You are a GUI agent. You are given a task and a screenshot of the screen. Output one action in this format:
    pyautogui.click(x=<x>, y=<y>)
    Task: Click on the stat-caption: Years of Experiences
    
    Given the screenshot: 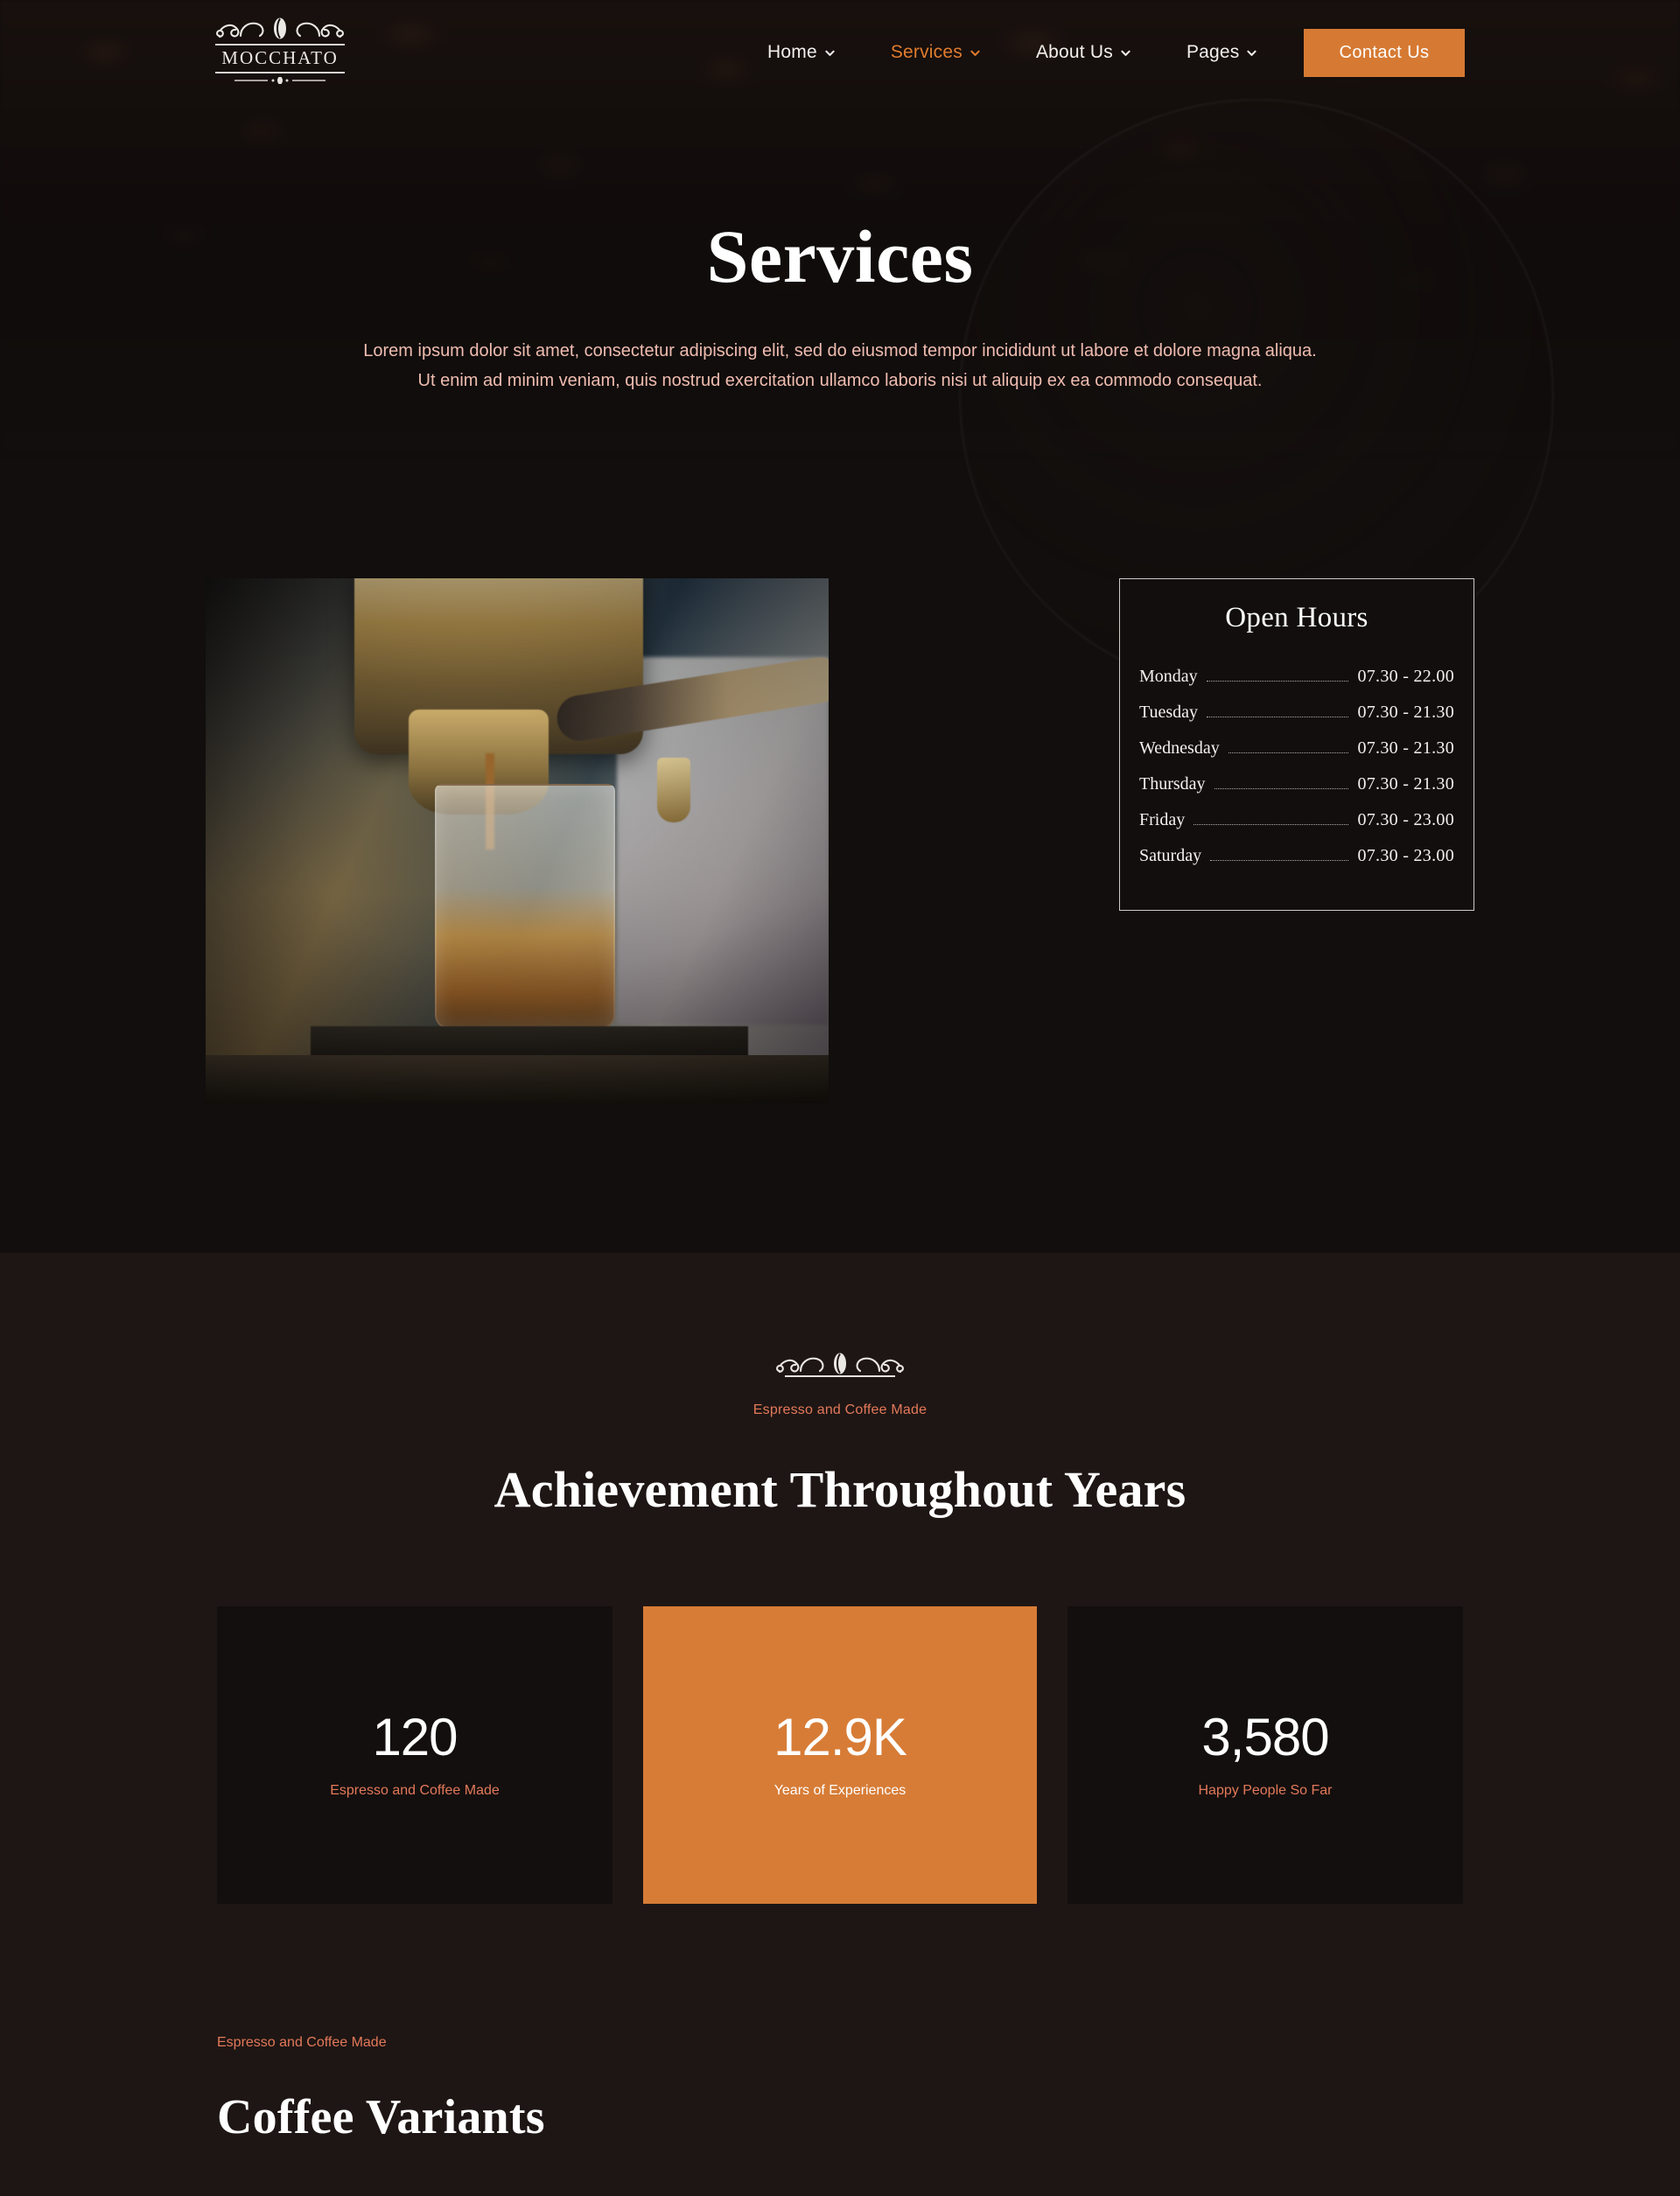 What is the action you would take?
    pyautogui.click(x=840, y=1790)
    